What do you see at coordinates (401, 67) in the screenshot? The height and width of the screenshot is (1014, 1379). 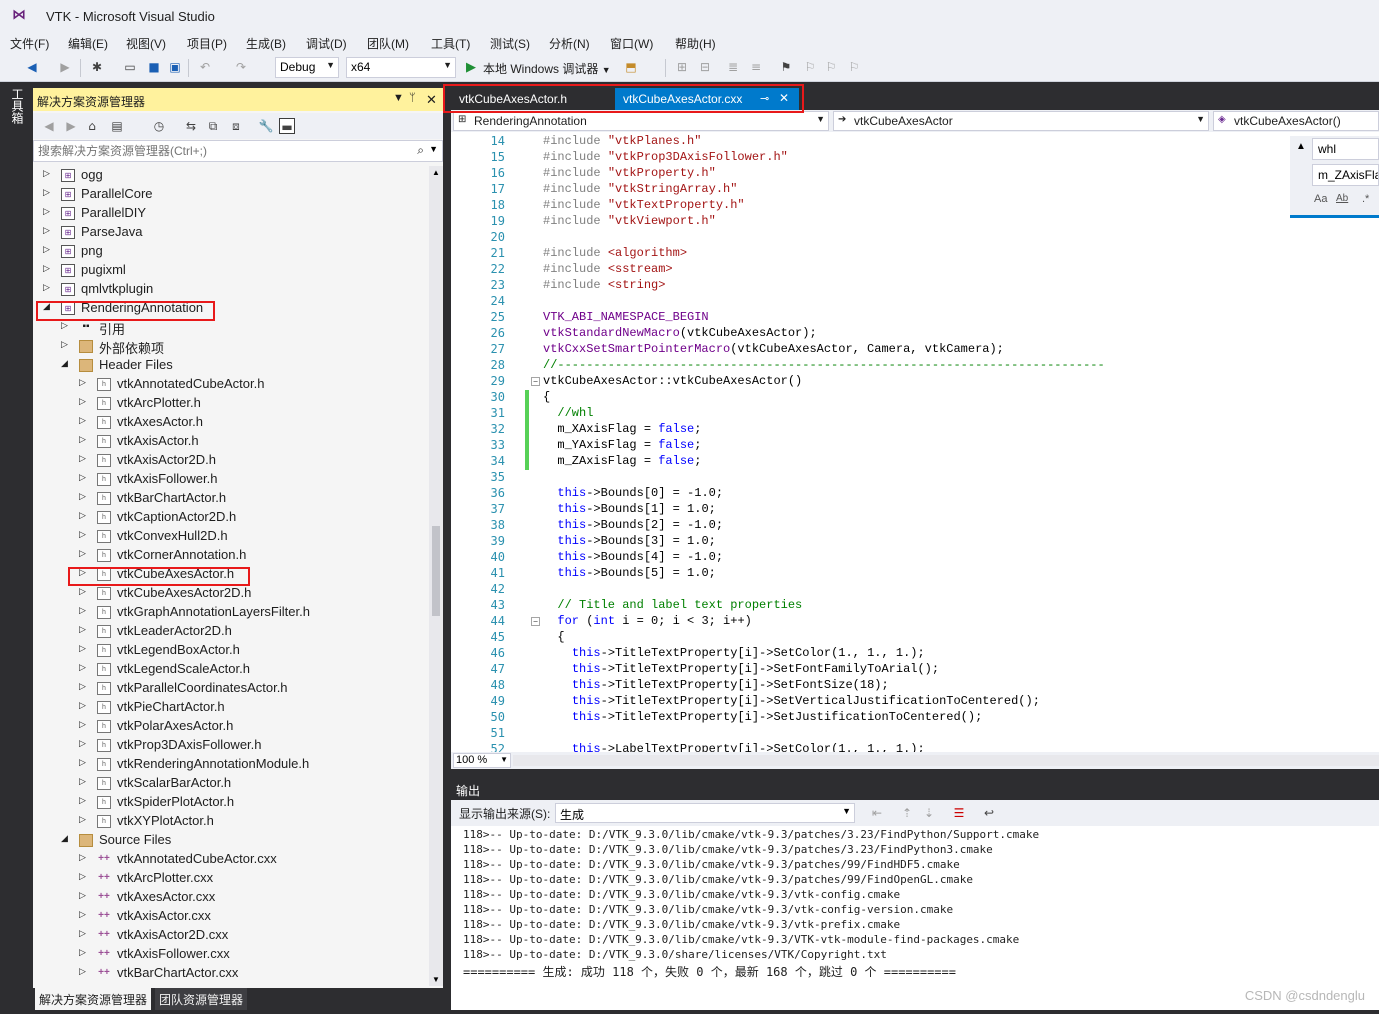 I see `solution-platform-select: x64 ▼` at bounding box center [401, 67].